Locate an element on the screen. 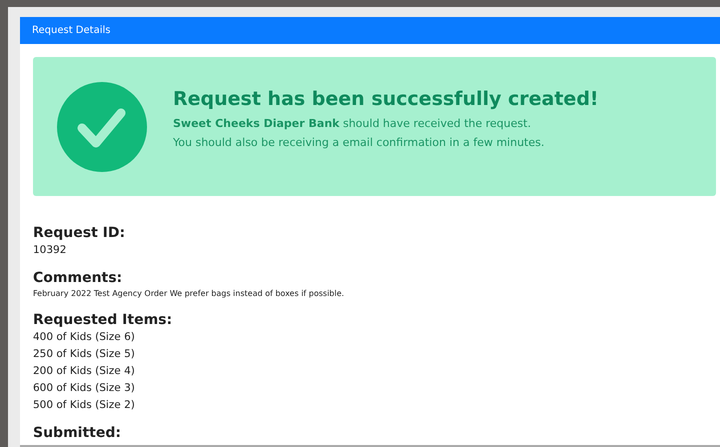  section-text: February 2022 Test Agency Order We prefer bags instead of boxes if possible. is located at coordinates (189, 294).